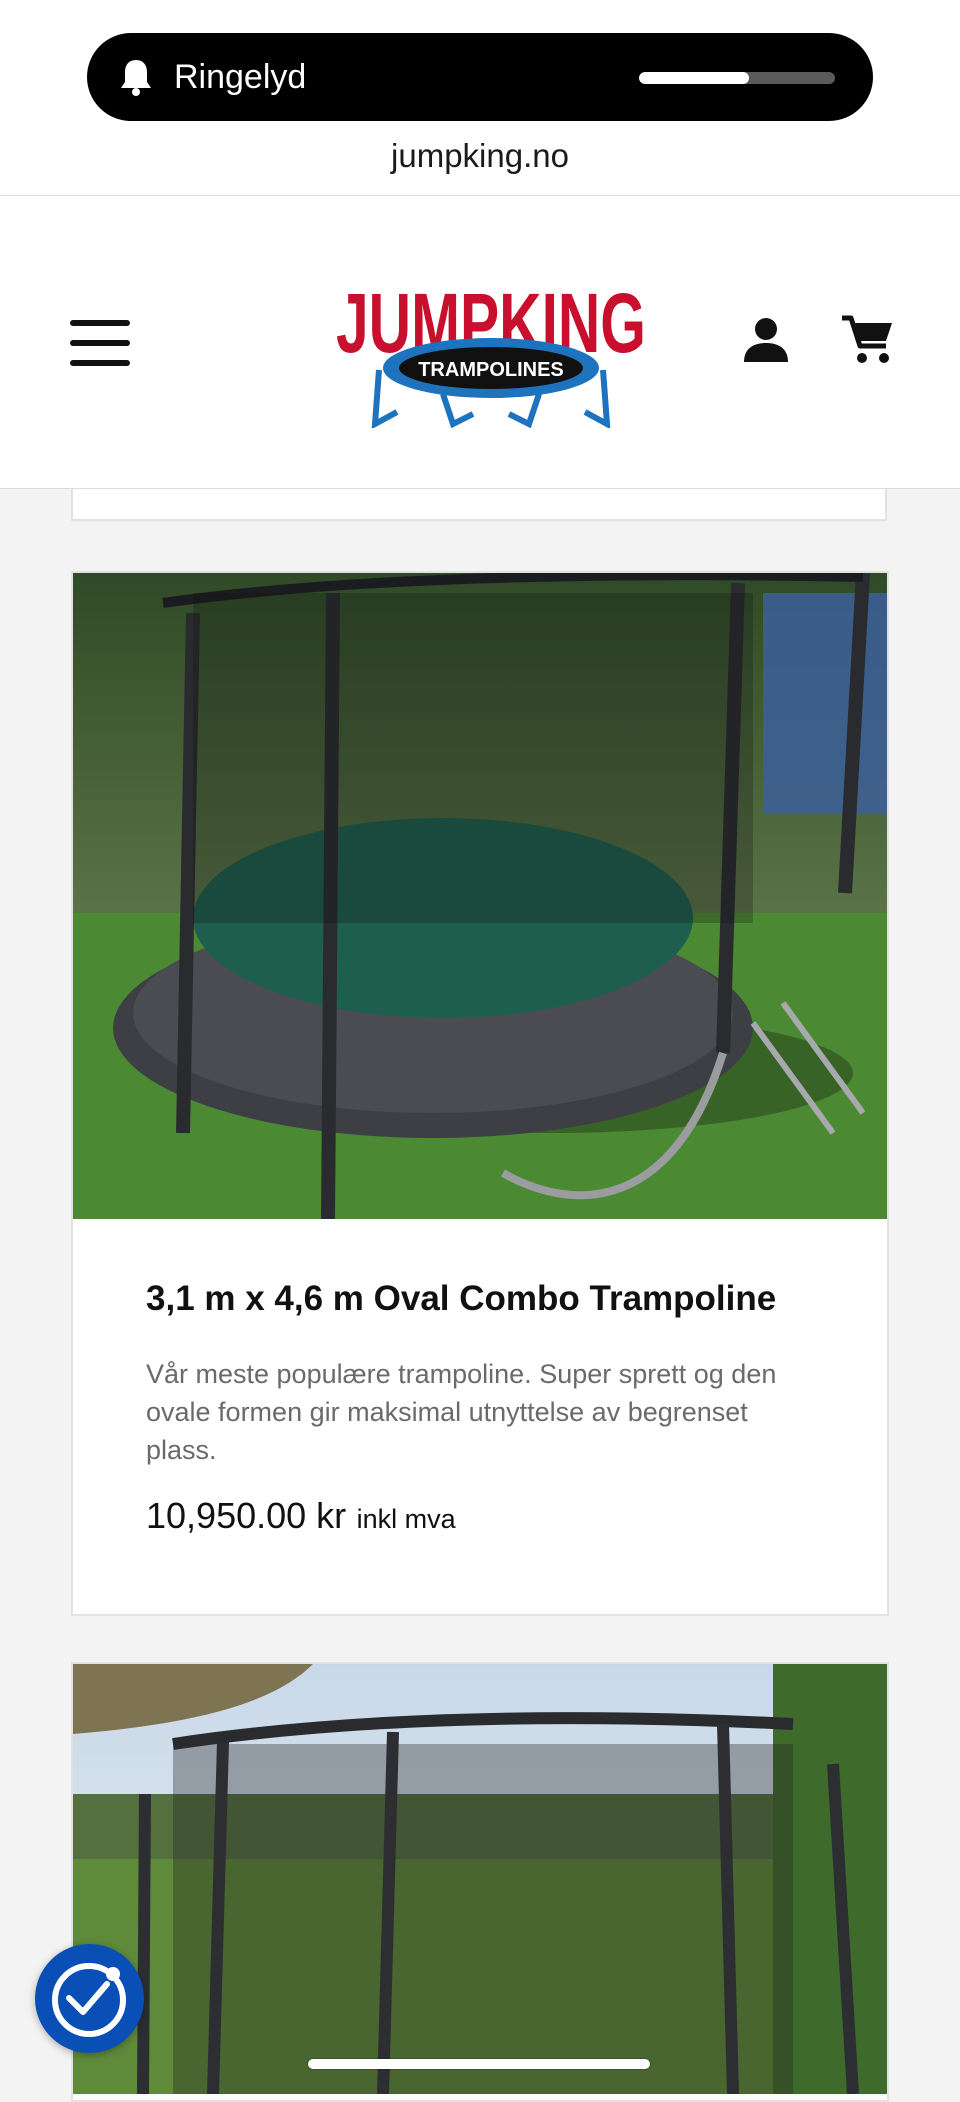 The height and width of the screenshot is (2102, 960). What do you see at coordinates (491, 370) in the screenshot?
I see `logo-subtitle: TRAMPOLINES` at bounding box center [491, 370].